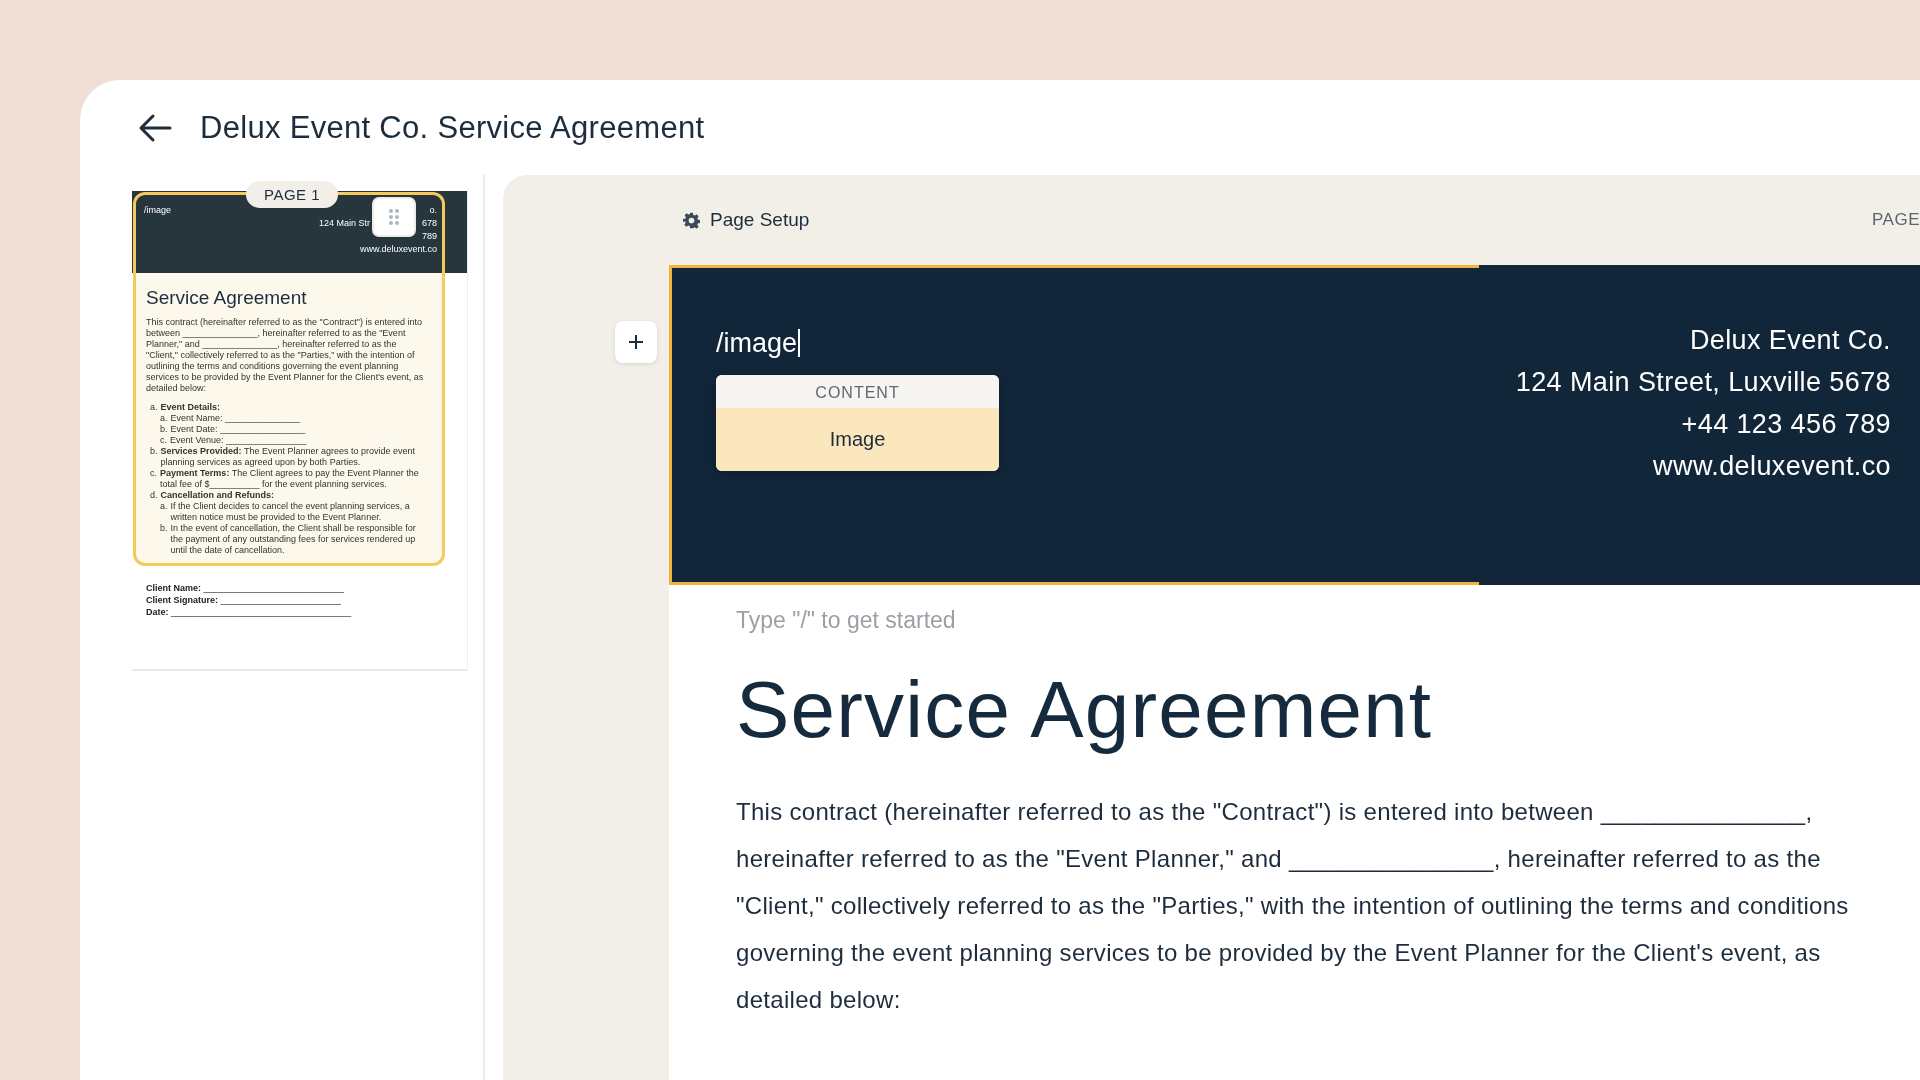 This screenshot has width=1920, height=1080. What do you see at coordinates (292, 194) in the screenshot?
I see `page-label: PAGE 1` at bounding box center [292, 194].